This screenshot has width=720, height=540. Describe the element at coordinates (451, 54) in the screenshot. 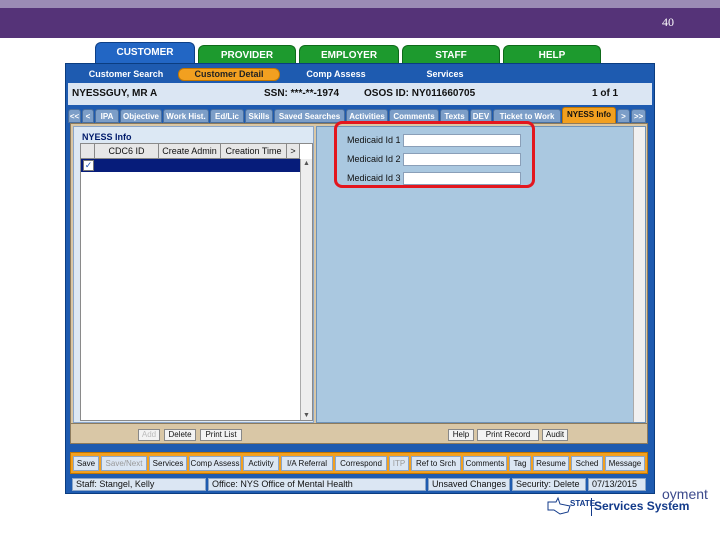

I see `tab-staff: STAFF` at that location.